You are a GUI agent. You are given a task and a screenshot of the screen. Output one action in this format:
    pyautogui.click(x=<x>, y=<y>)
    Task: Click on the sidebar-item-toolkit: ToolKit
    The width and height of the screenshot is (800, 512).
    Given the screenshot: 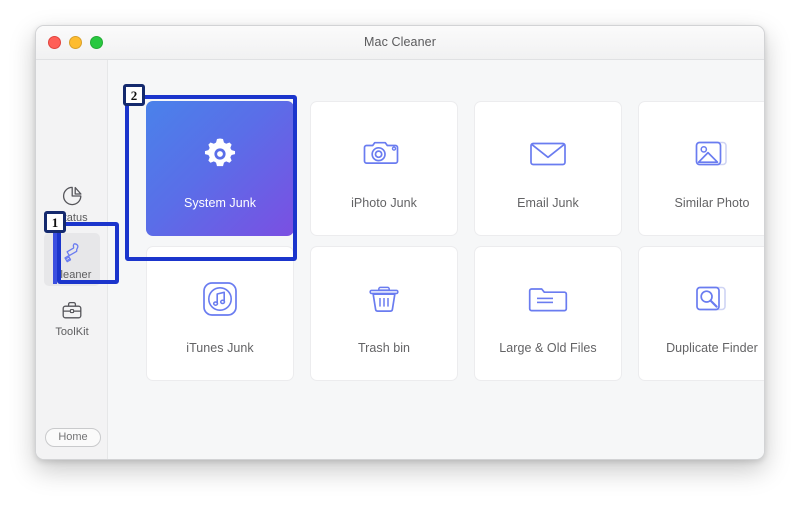 What is the action you would take?
    pyautogui.click(x=72, y=316)
    